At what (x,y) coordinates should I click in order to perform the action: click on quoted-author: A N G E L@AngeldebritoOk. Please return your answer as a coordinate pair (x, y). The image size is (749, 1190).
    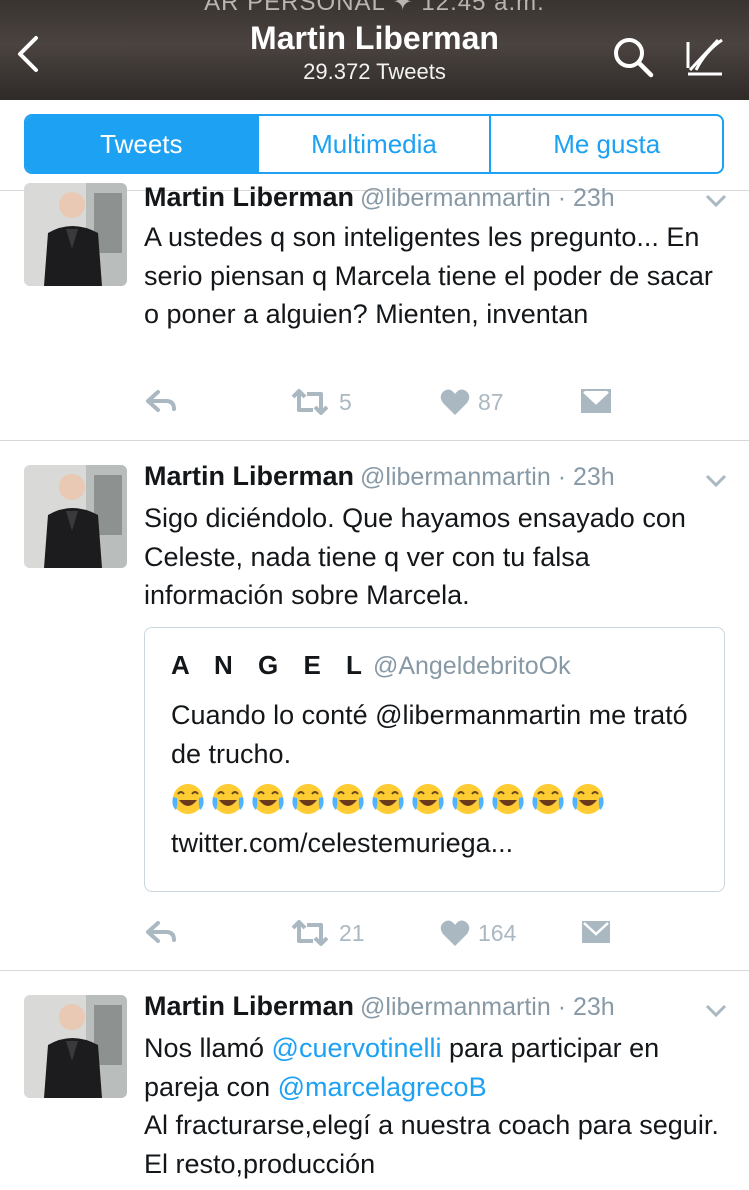
    Looking at the image, I should click on (371, 665).